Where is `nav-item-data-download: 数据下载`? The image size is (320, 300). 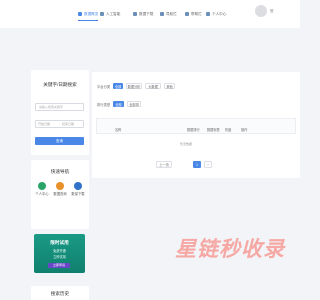
nav-item-data-download: 数据下载 is located at coordinates (143, 14).